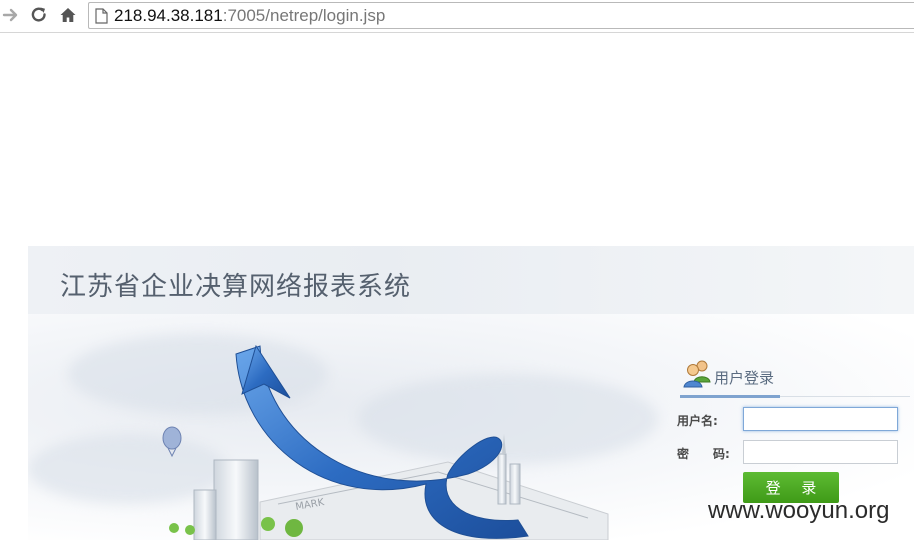 The height and width of the screenshot is (540, 914). I want to click on password-label: 密 码:, so click(703, 454).